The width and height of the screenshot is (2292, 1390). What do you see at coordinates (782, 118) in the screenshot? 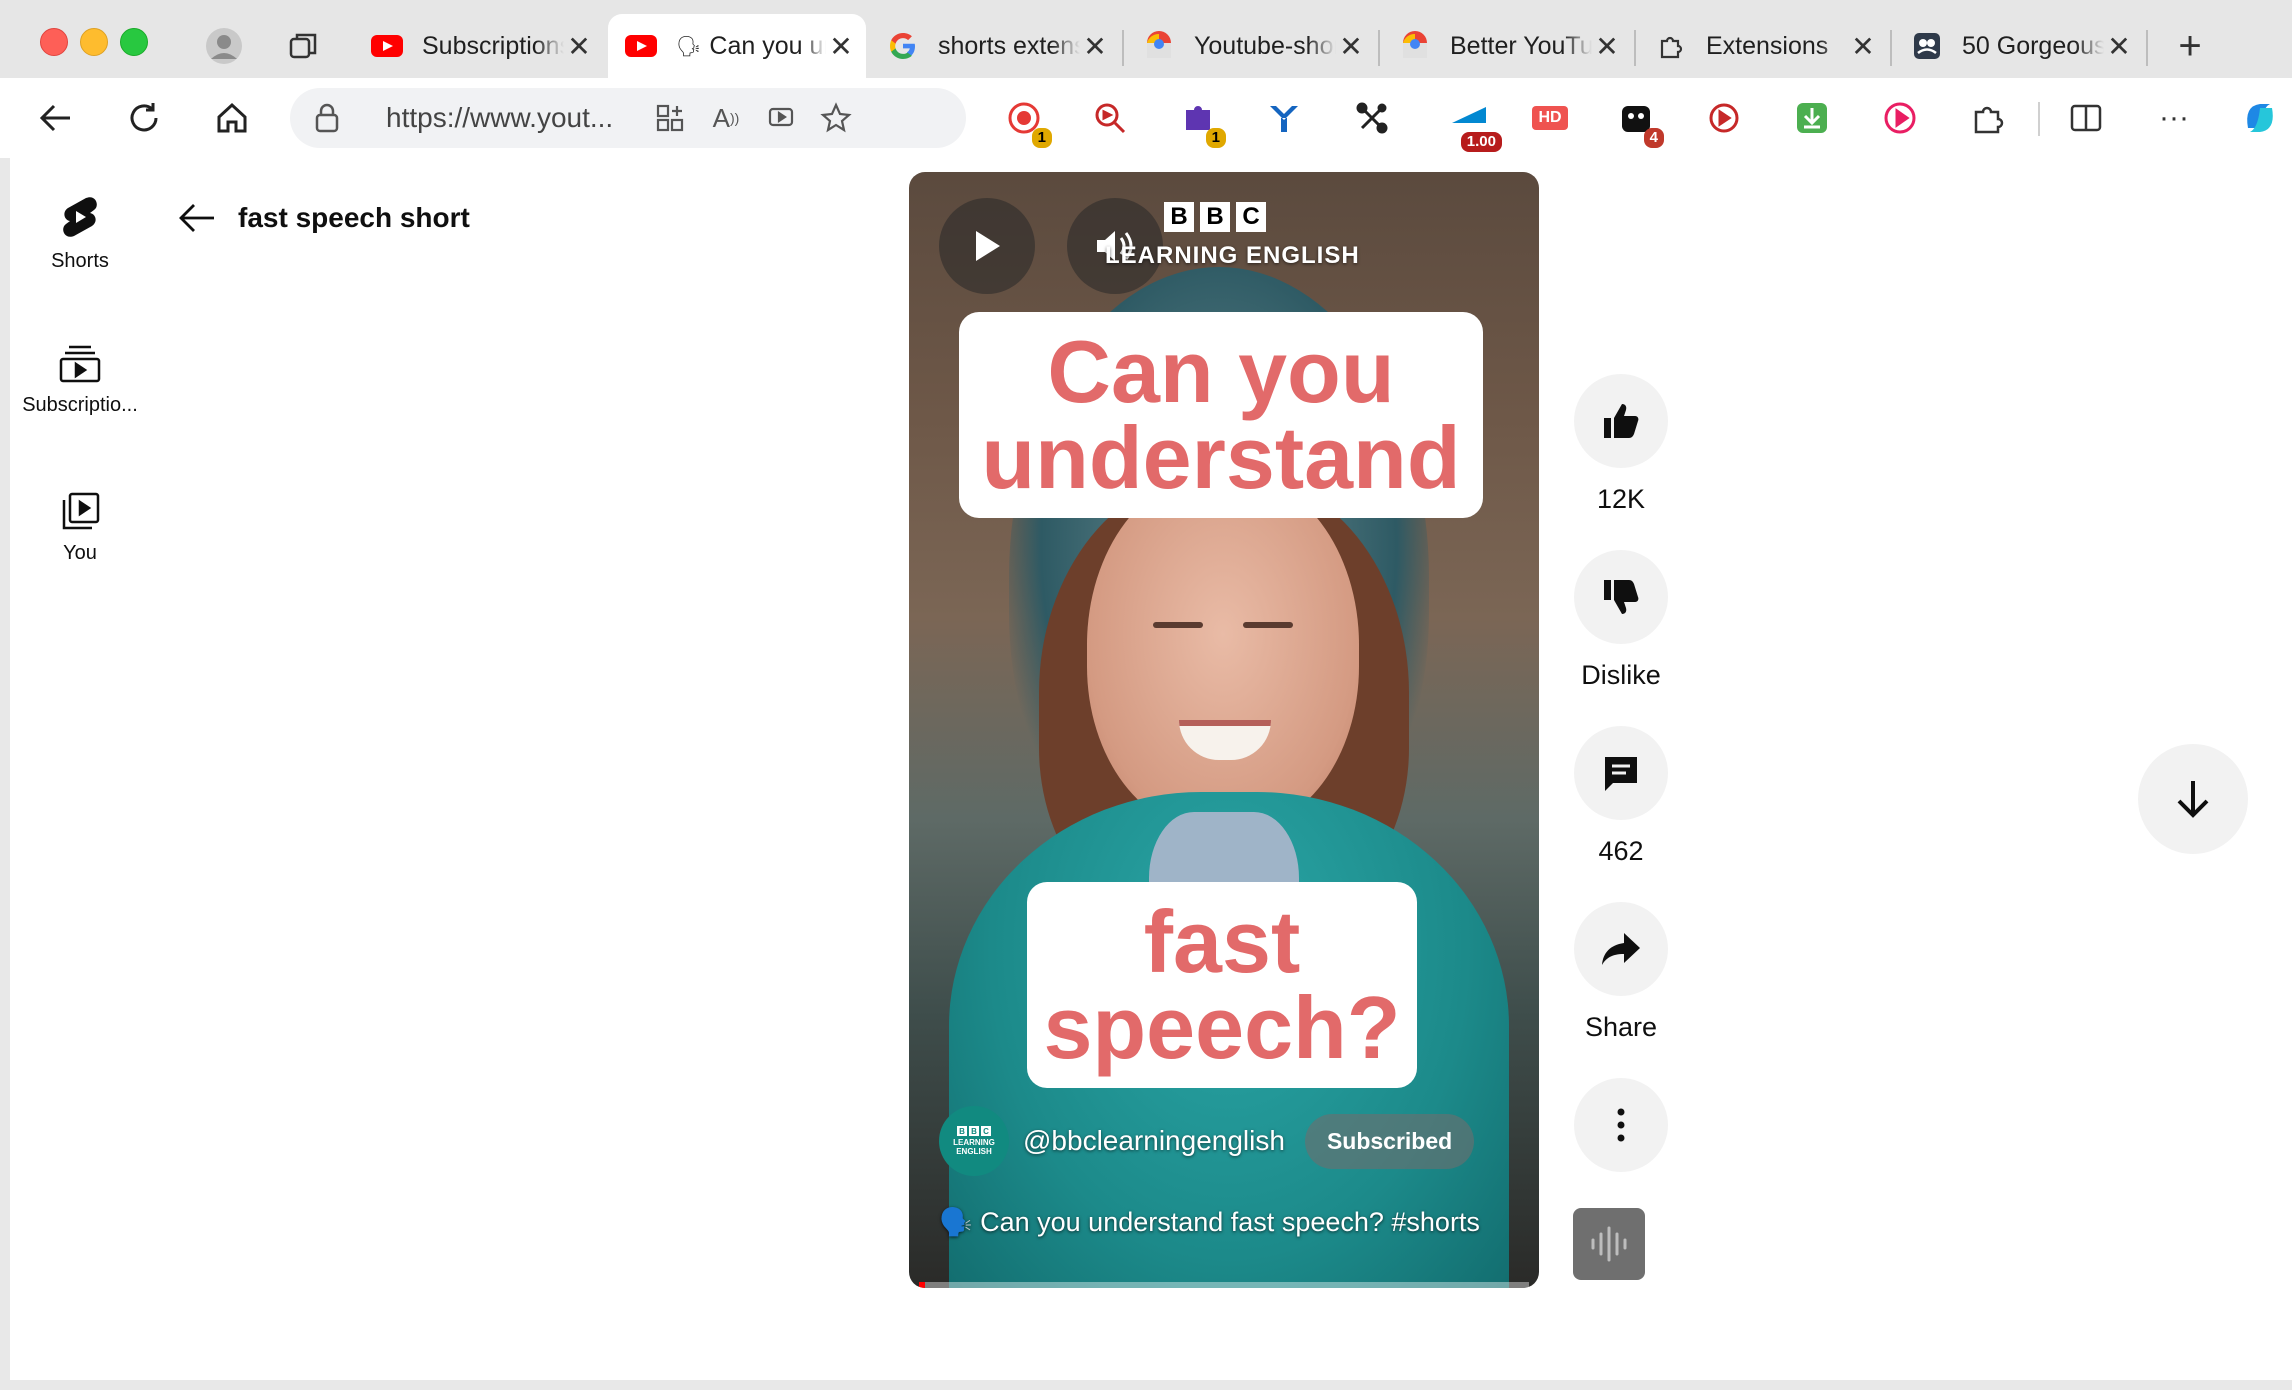
I see `video-copilot-icon` at bounding box center [782, 118].